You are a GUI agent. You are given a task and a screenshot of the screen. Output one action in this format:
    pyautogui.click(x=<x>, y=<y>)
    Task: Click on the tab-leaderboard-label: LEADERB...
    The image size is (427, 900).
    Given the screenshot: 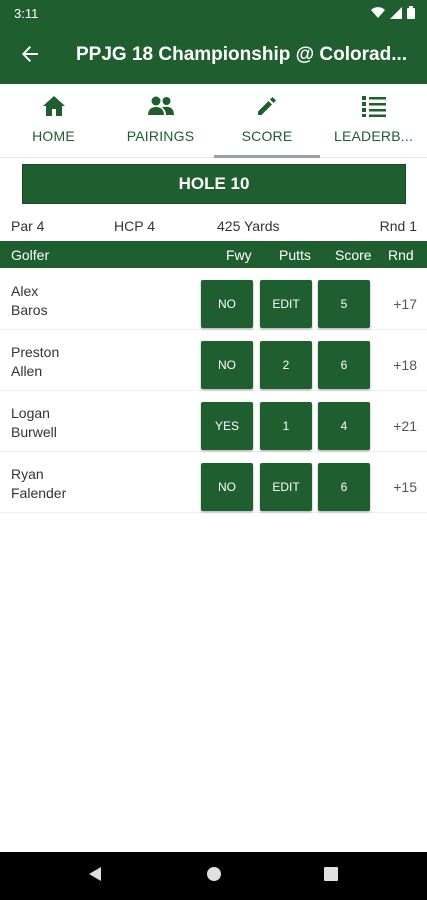 What is the action you would take?
    pyautogui.click(x=373, y=136)
    